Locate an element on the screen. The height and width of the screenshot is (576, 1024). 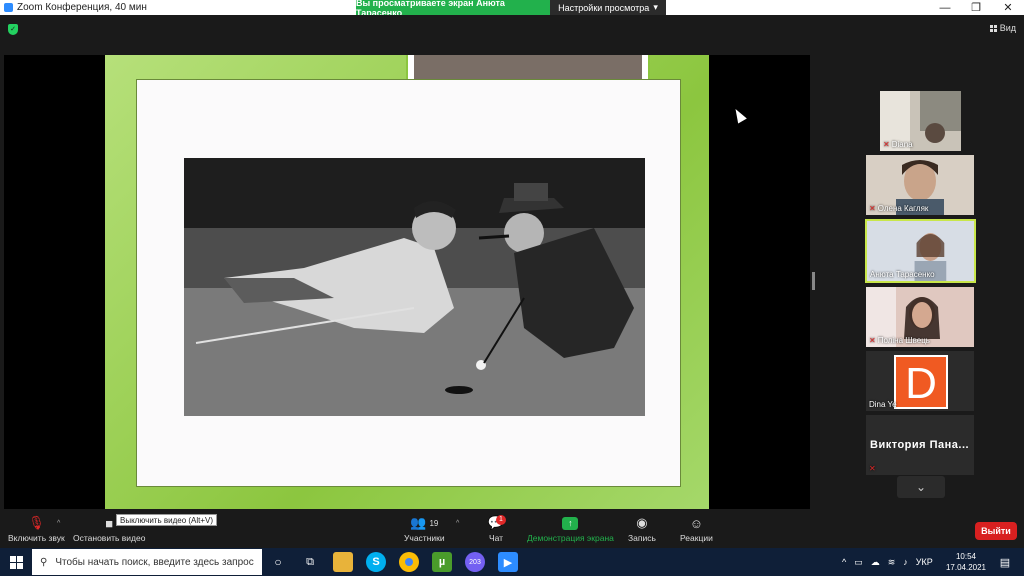
taskbar-clock: 10:54 17.04.2021 is located at coordinates (966, 562).